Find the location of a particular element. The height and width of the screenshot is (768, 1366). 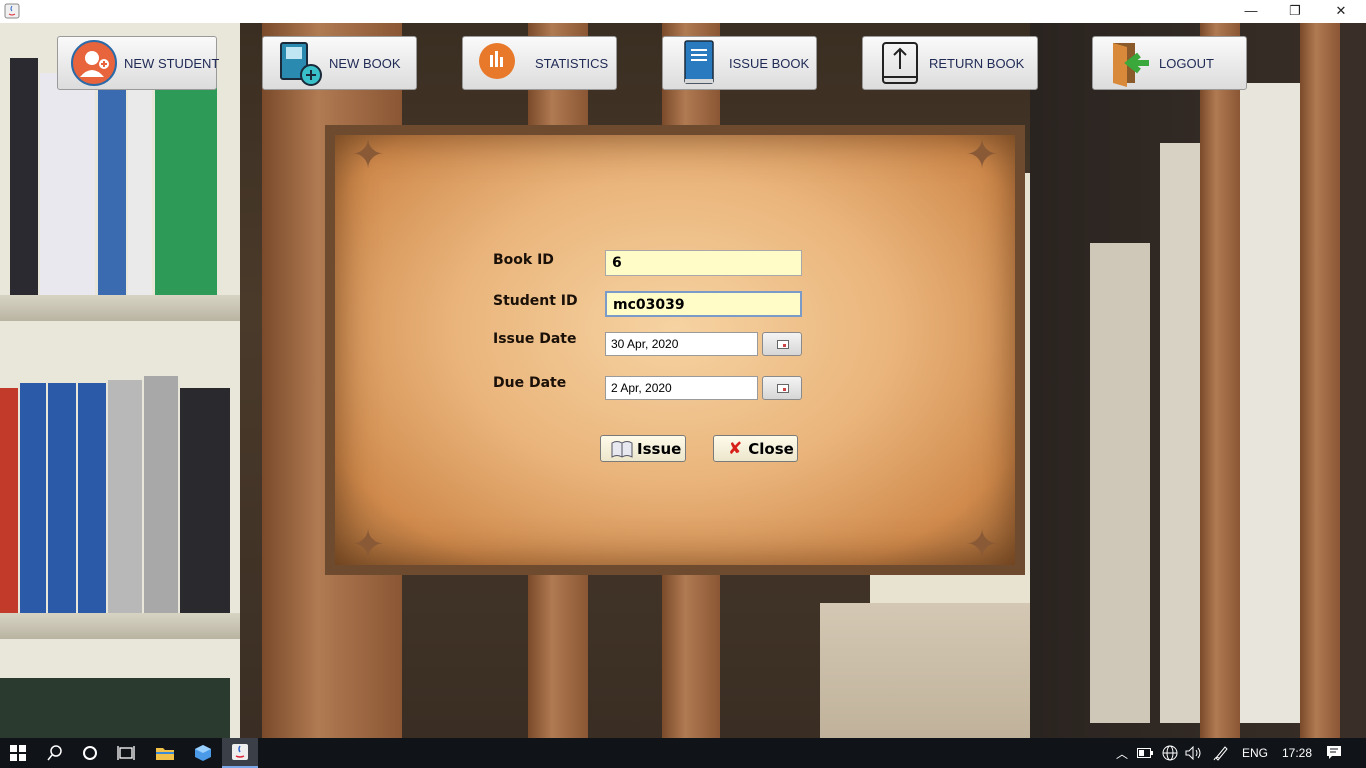

windows-logo-icon is located at coordinates (18, 753).